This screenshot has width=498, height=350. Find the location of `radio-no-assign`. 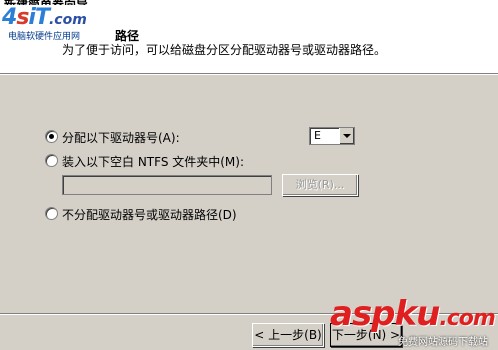

radio-no-assign is located at coordinates (51, 213).